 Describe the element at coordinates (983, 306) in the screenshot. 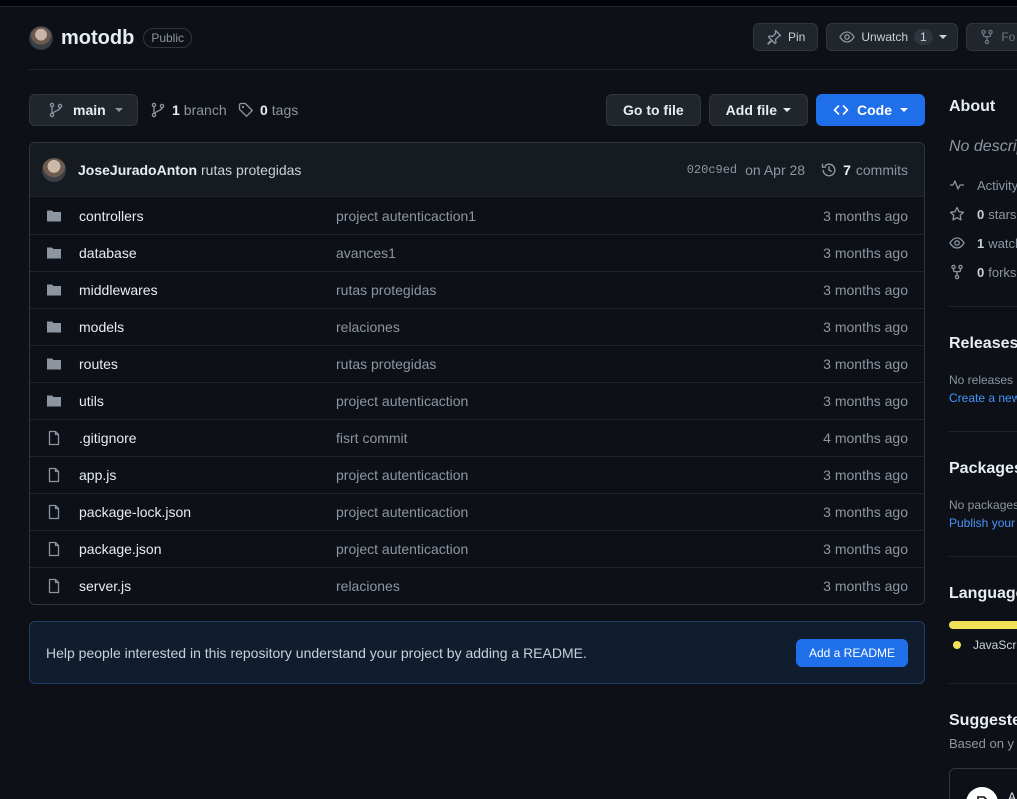

I see `sidebar-divider` at that location.